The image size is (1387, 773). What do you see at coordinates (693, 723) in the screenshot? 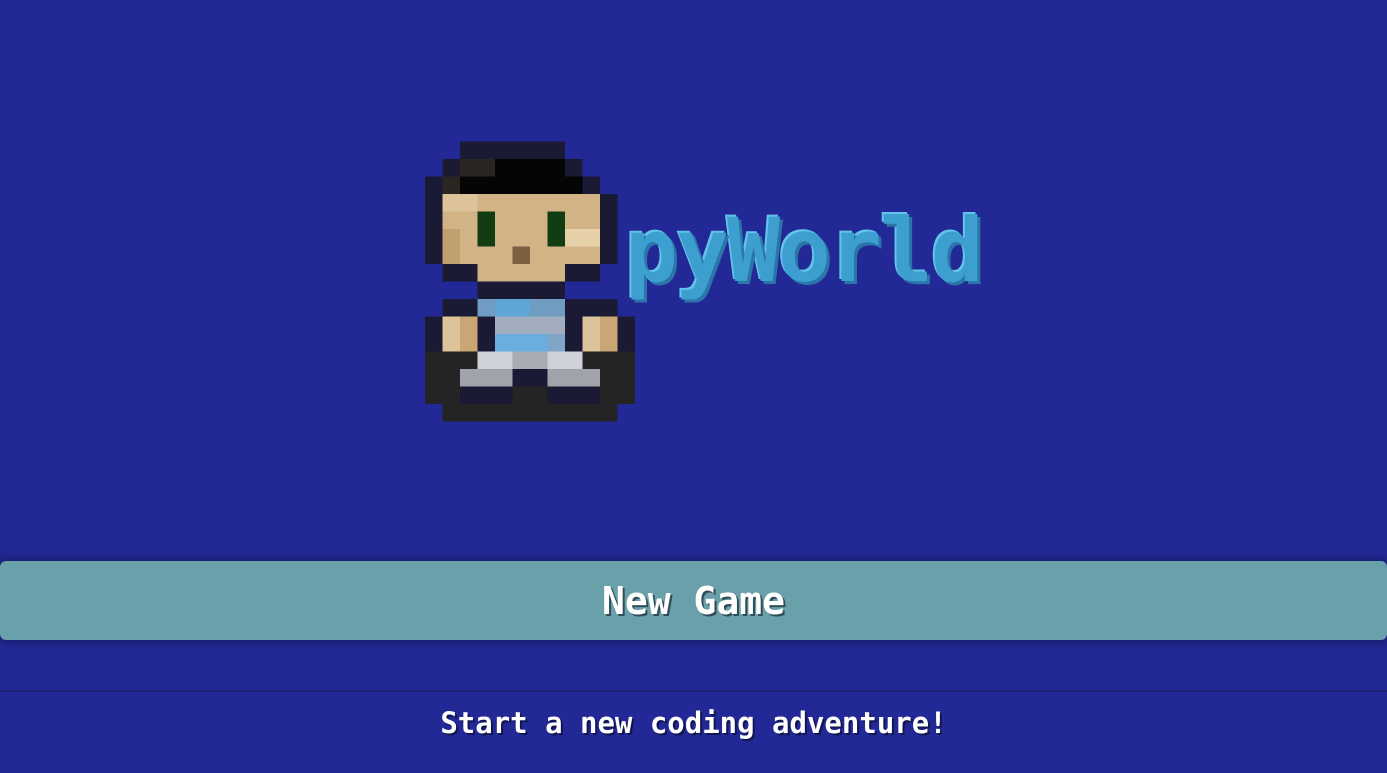
I see `new-game-description: Start a new coding adventure!` at bounding box center [693, 723].